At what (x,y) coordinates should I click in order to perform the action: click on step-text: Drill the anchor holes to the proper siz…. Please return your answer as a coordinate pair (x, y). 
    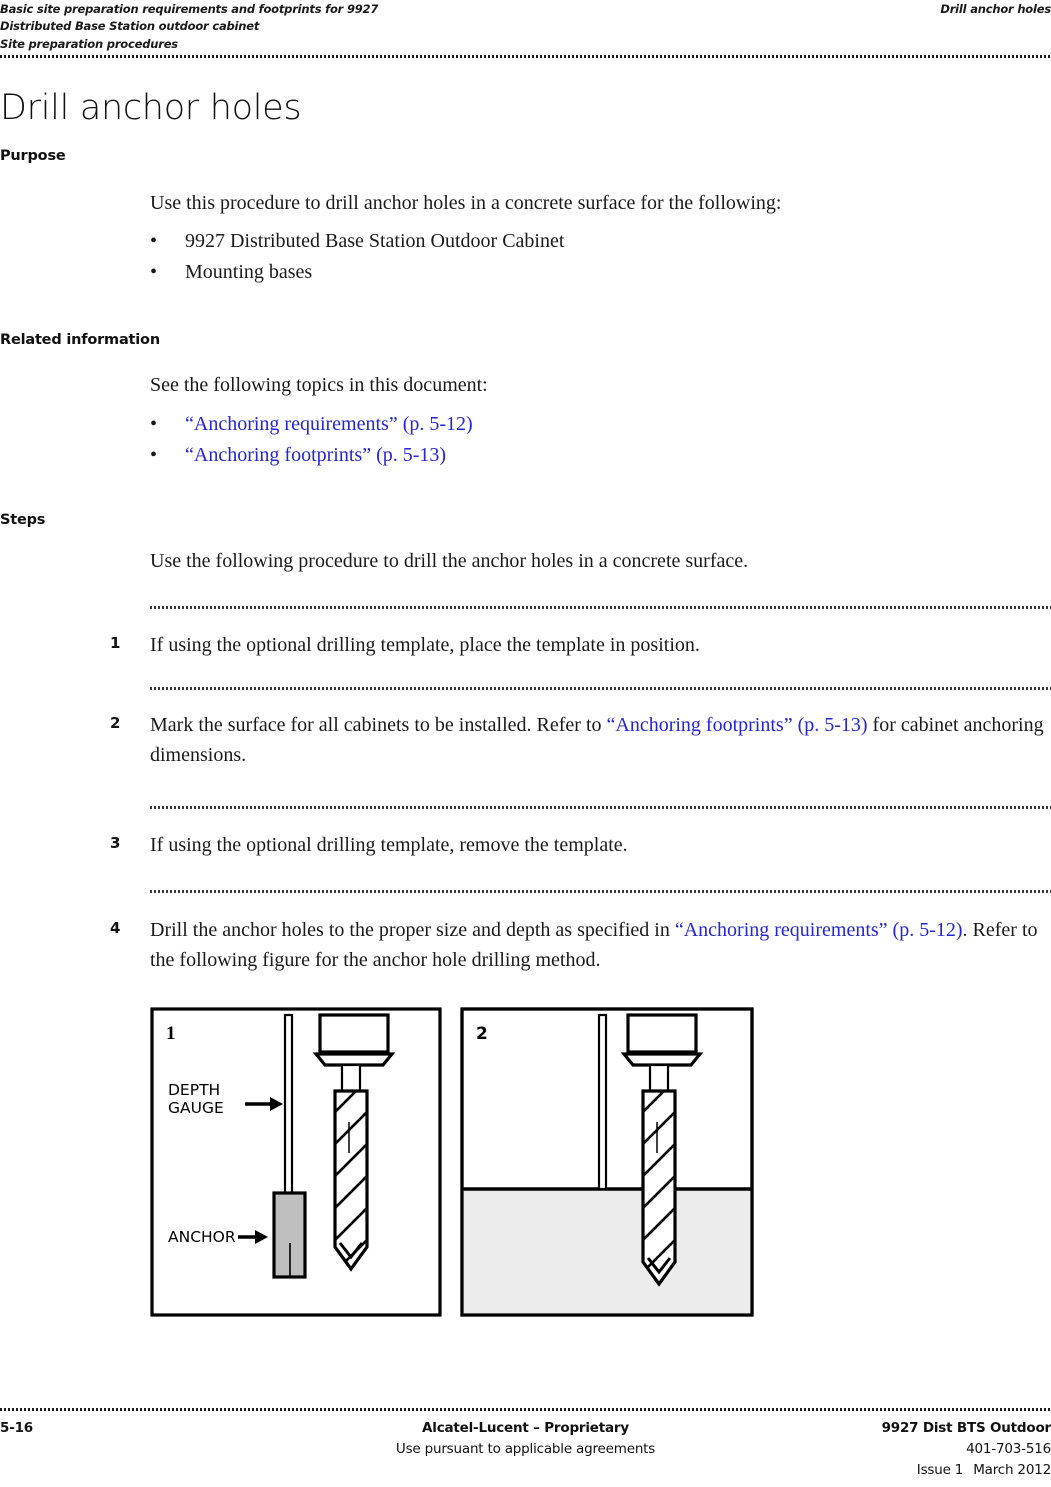
    Looking at the image, I should click on (597, 945).